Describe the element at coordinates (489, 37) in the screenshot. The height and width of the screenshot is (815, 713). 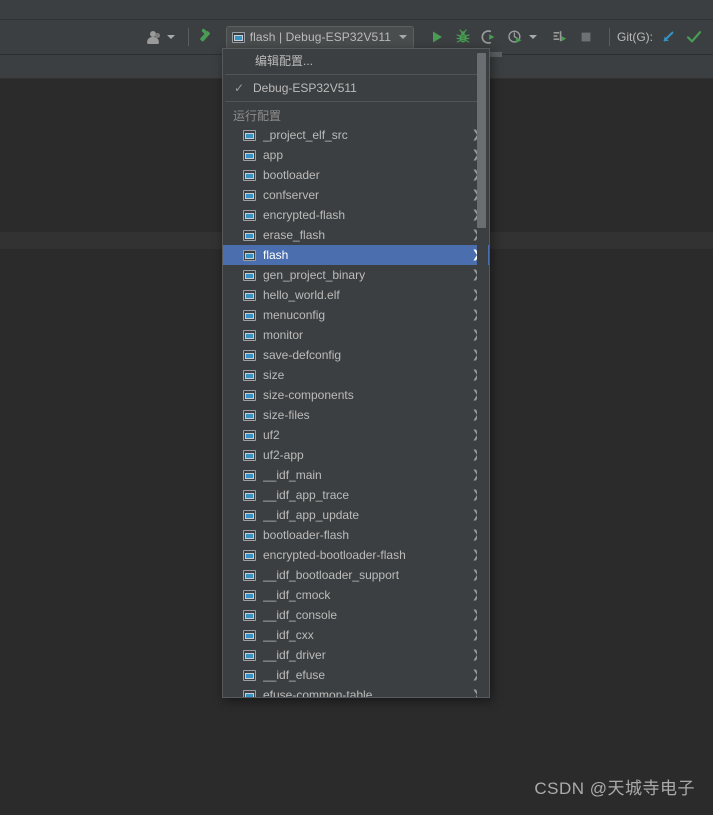
I see `run-with-coverage-button` at that location.